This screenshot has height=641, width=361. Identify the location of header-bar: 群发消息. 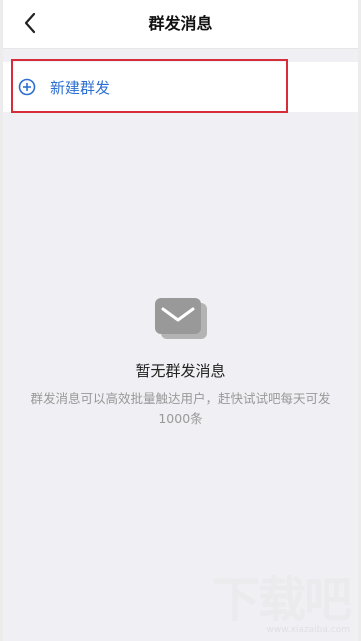
(180, 24).